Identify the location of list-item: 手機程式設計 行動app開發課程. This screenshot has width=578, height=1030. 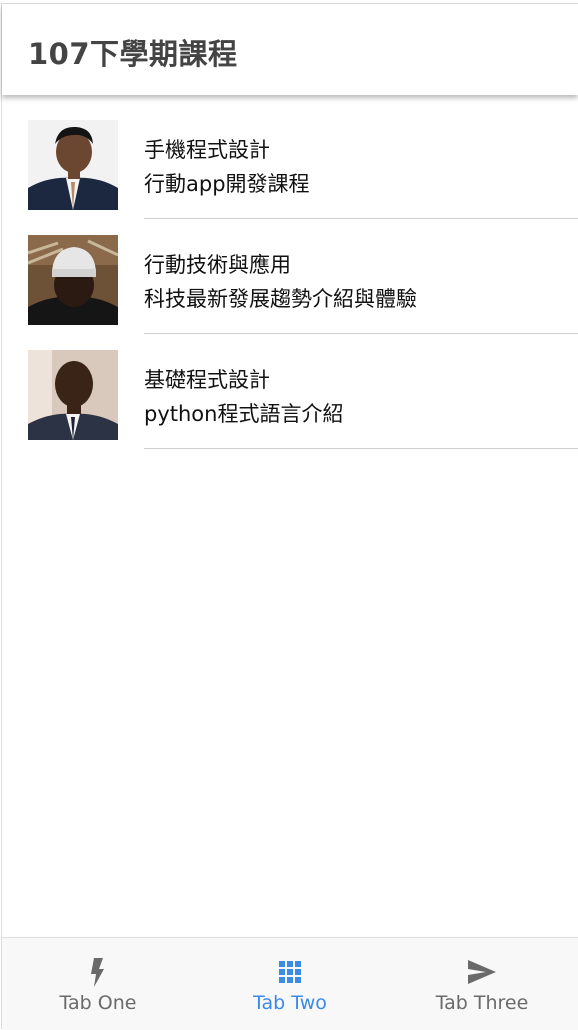
(290, 161).